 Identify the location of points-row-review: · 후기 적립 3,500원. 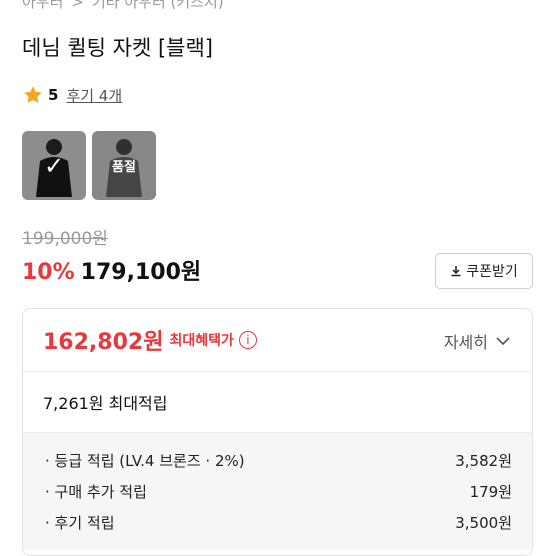
(277, 522).